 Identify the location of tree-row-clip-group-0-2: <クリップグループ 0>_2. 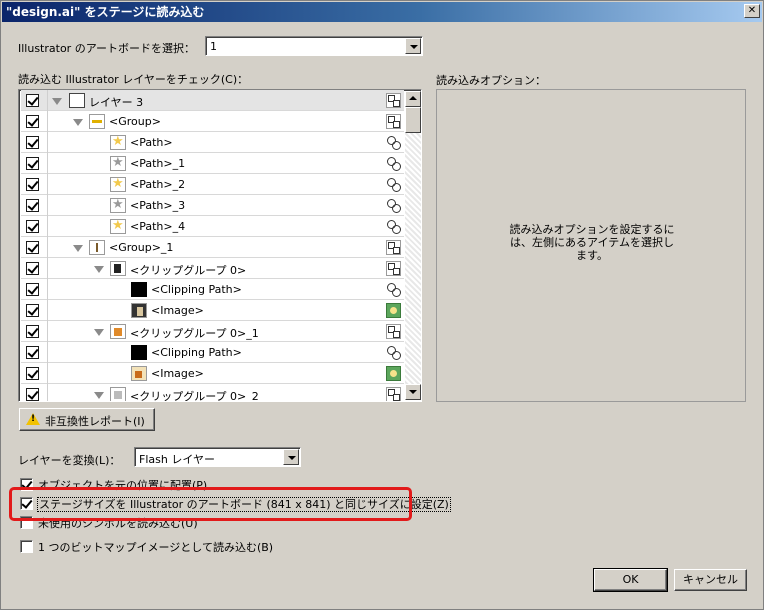
(212, 393).